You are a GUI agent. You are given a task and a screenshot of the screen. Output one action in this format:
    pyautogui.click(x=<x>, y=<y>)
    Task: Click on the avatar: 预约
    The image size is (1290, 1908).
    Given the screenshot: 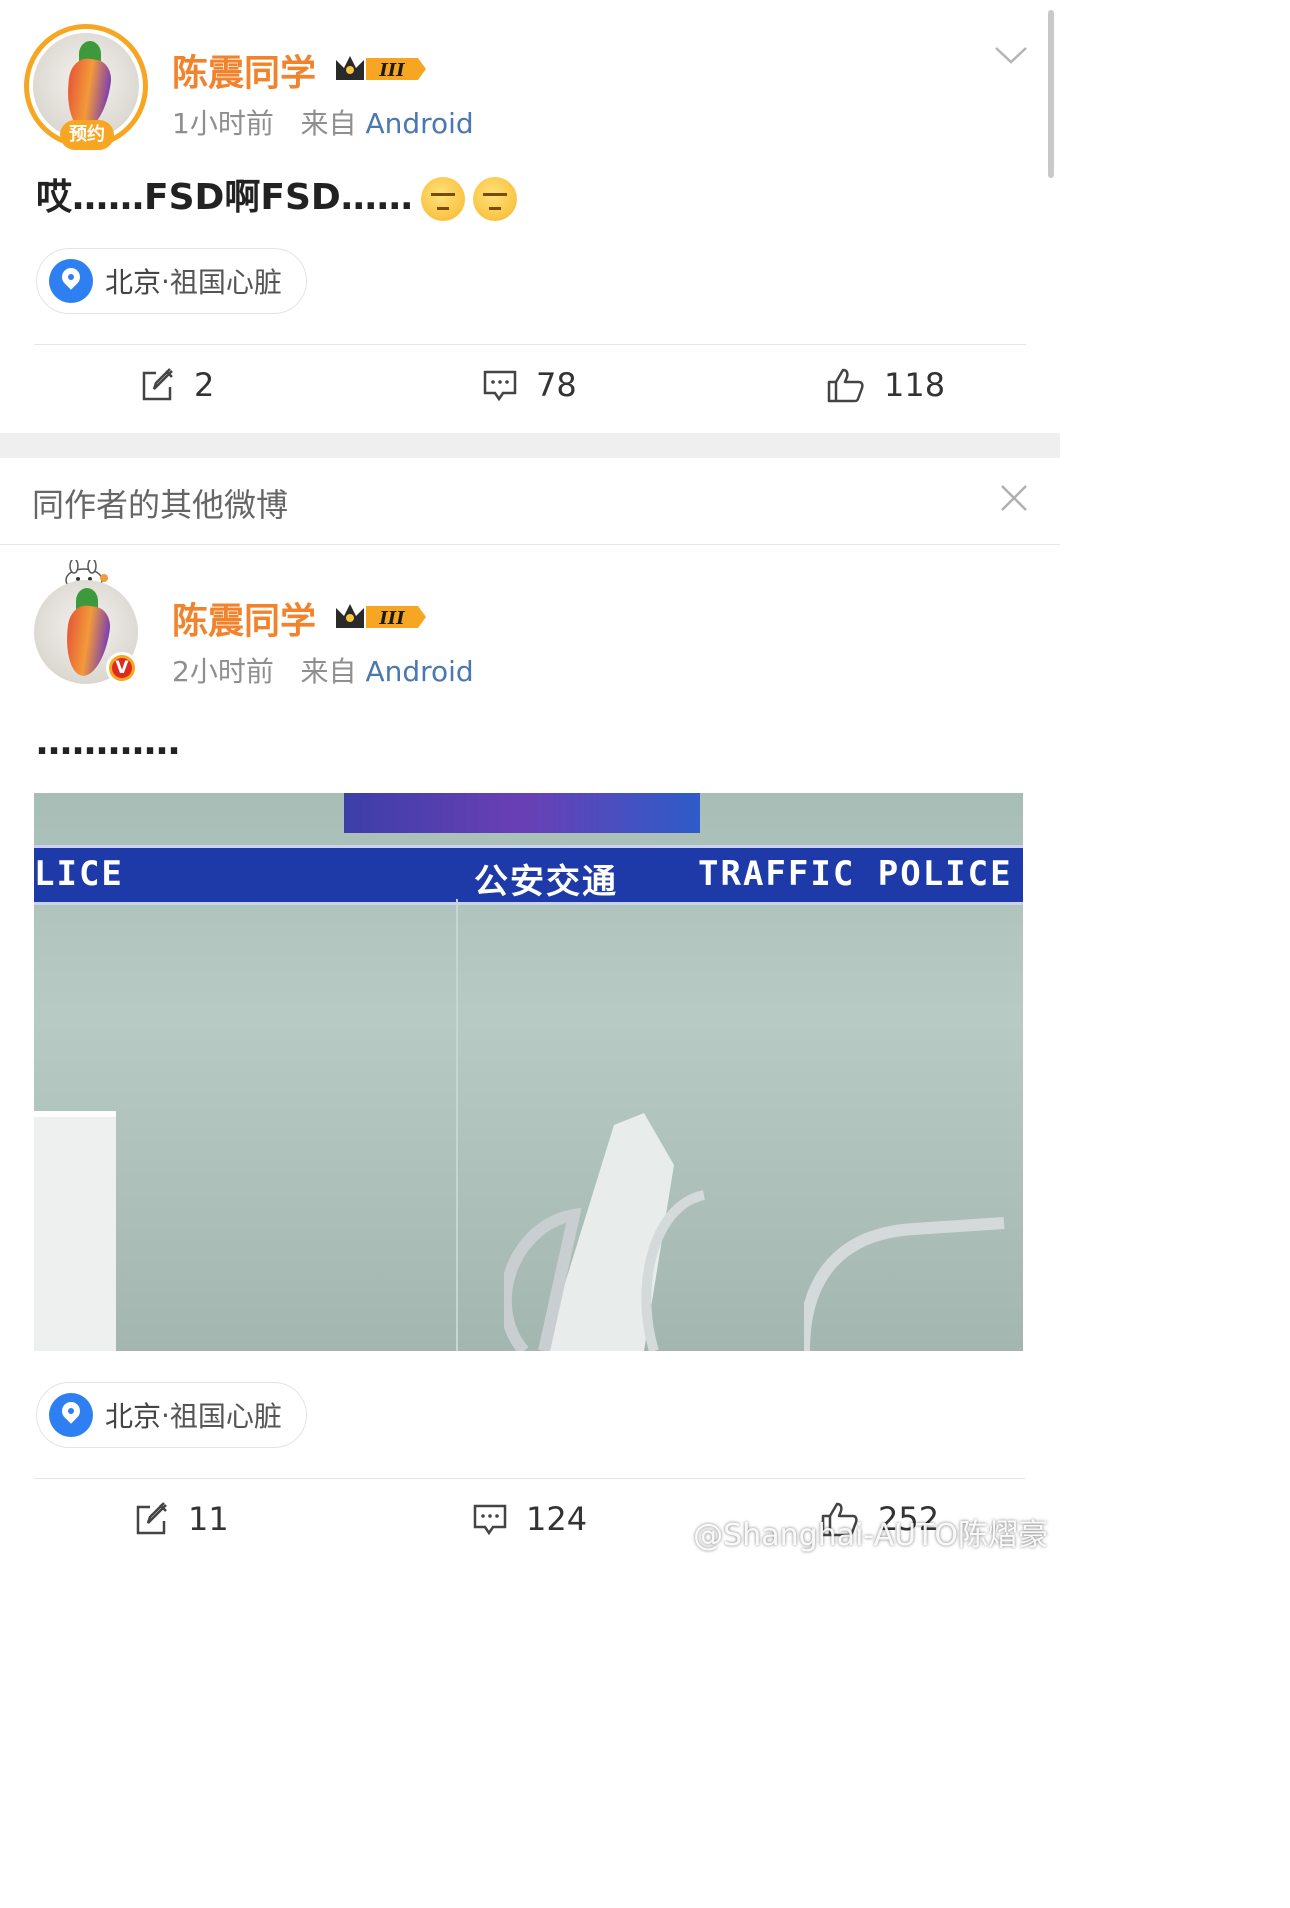 What is the action you would take?
    pyautogui.click(x=86, y=87)
    